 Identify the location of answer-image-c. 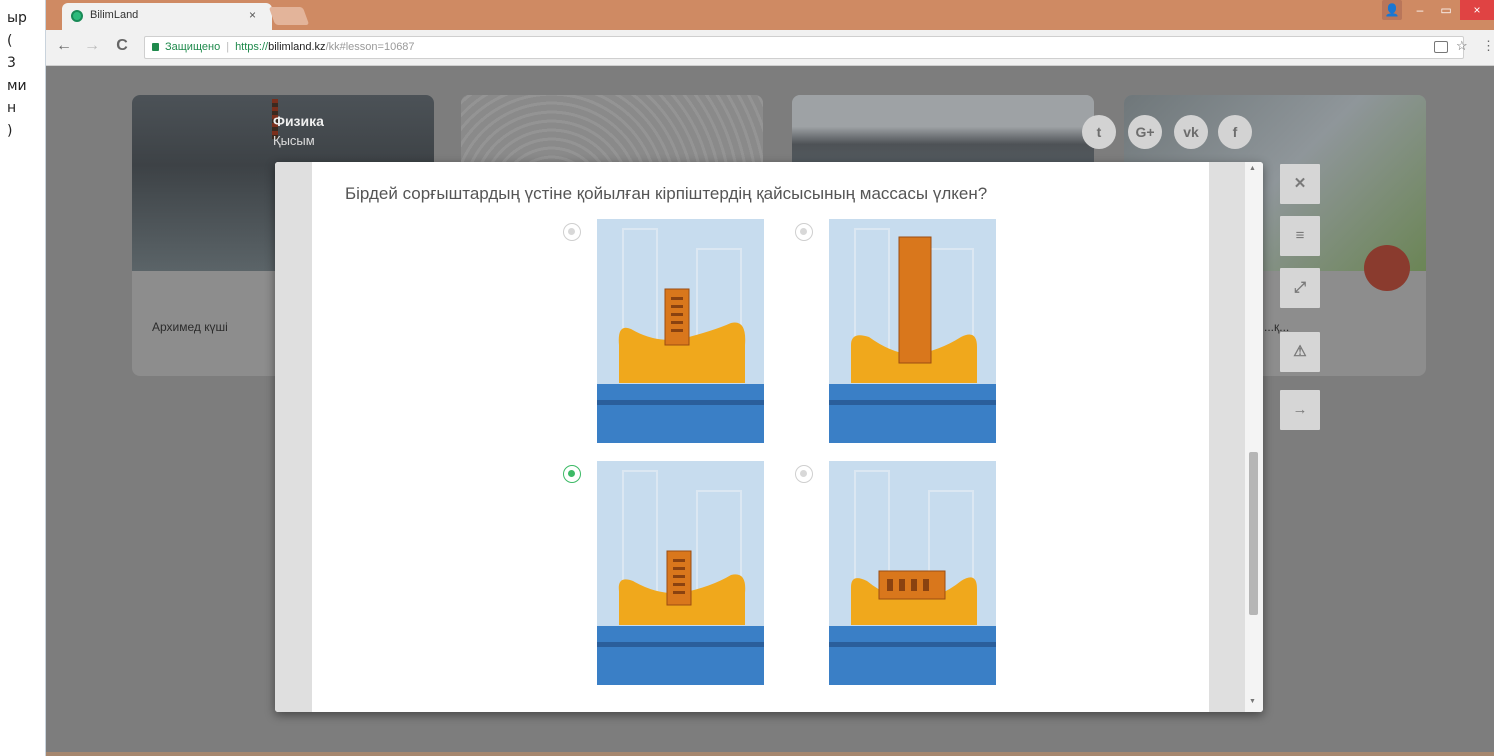
(680, 573).